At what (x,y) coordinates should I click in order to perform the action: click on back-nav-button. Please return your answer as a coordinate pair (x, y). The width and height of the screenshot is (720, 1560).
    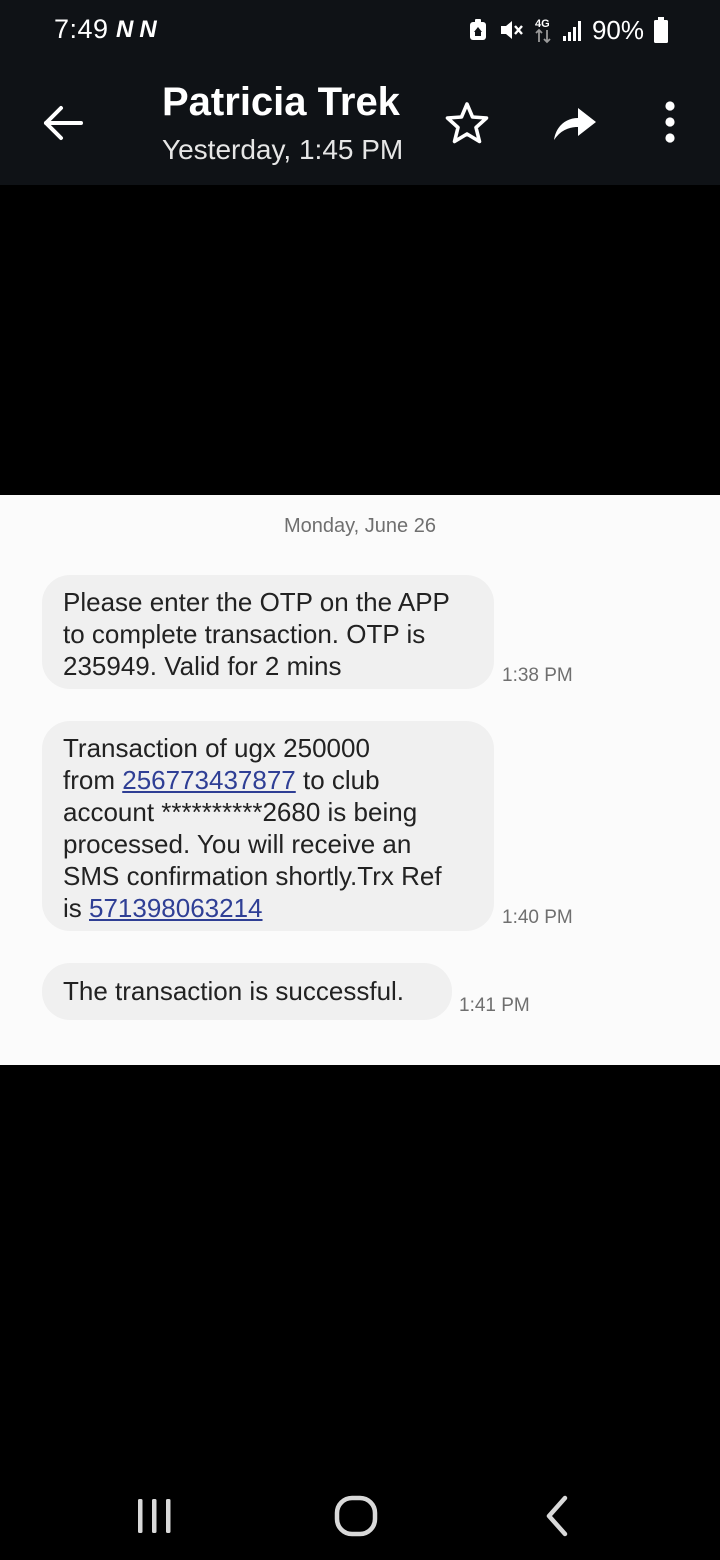
    Looking at the image, I should click on (558, 1516).